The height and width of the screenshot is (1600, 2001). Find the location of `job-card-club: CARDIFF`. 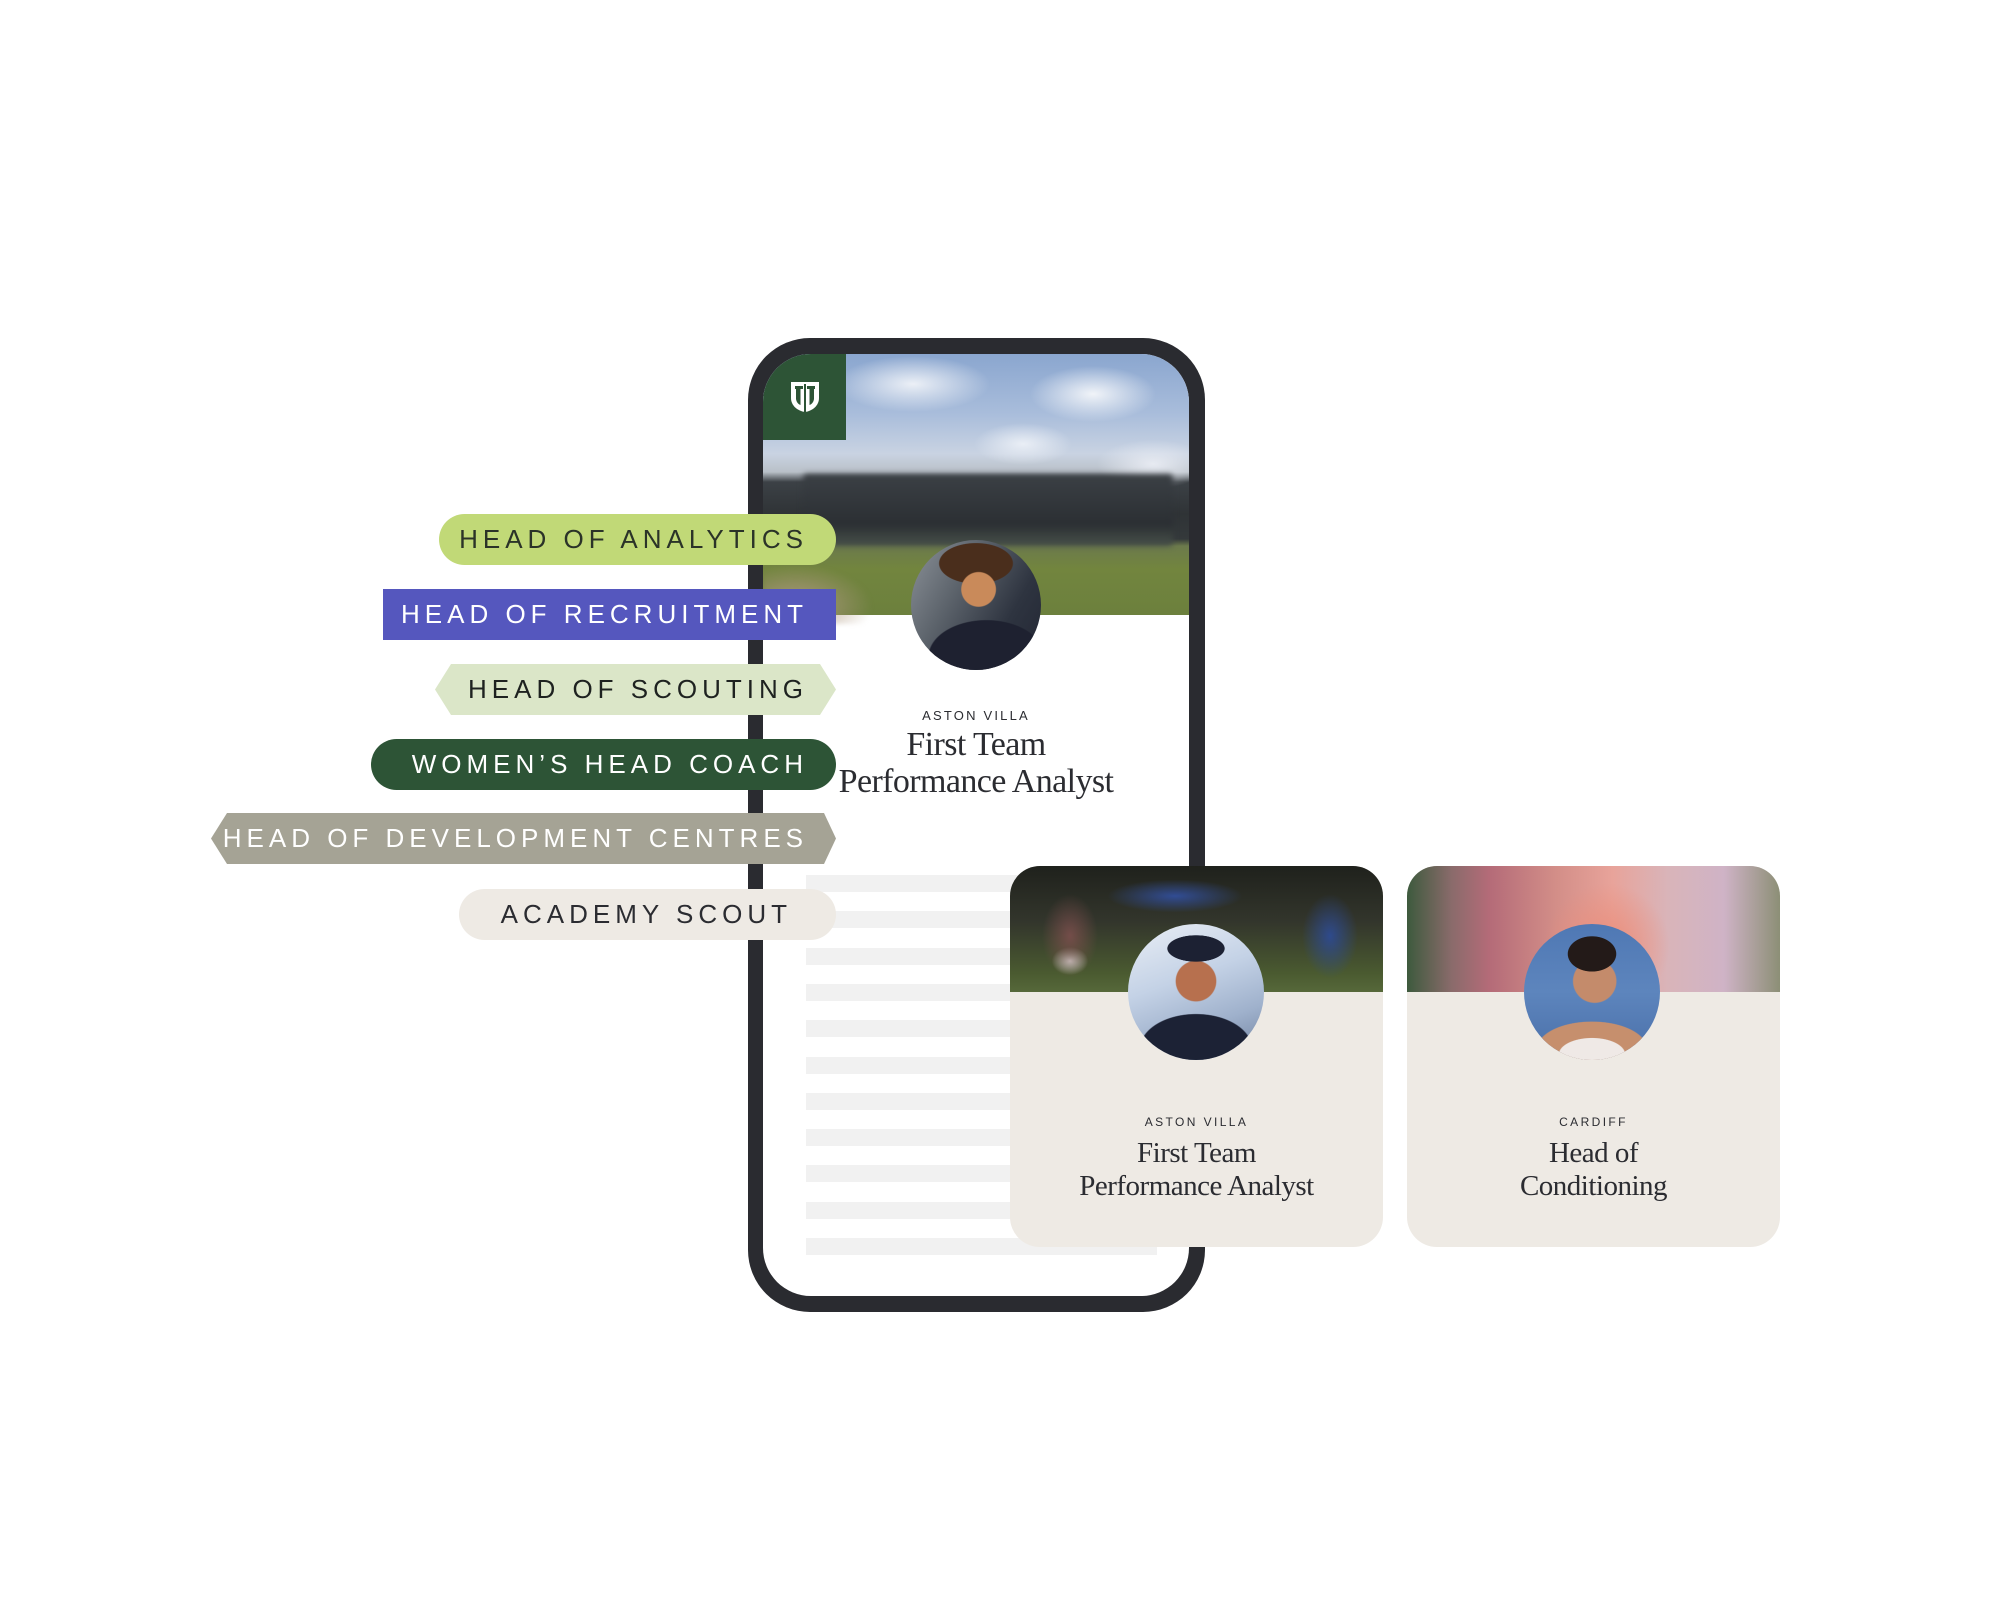

job-card-club: CARDIFF is located at coordinates (1593, 1122).